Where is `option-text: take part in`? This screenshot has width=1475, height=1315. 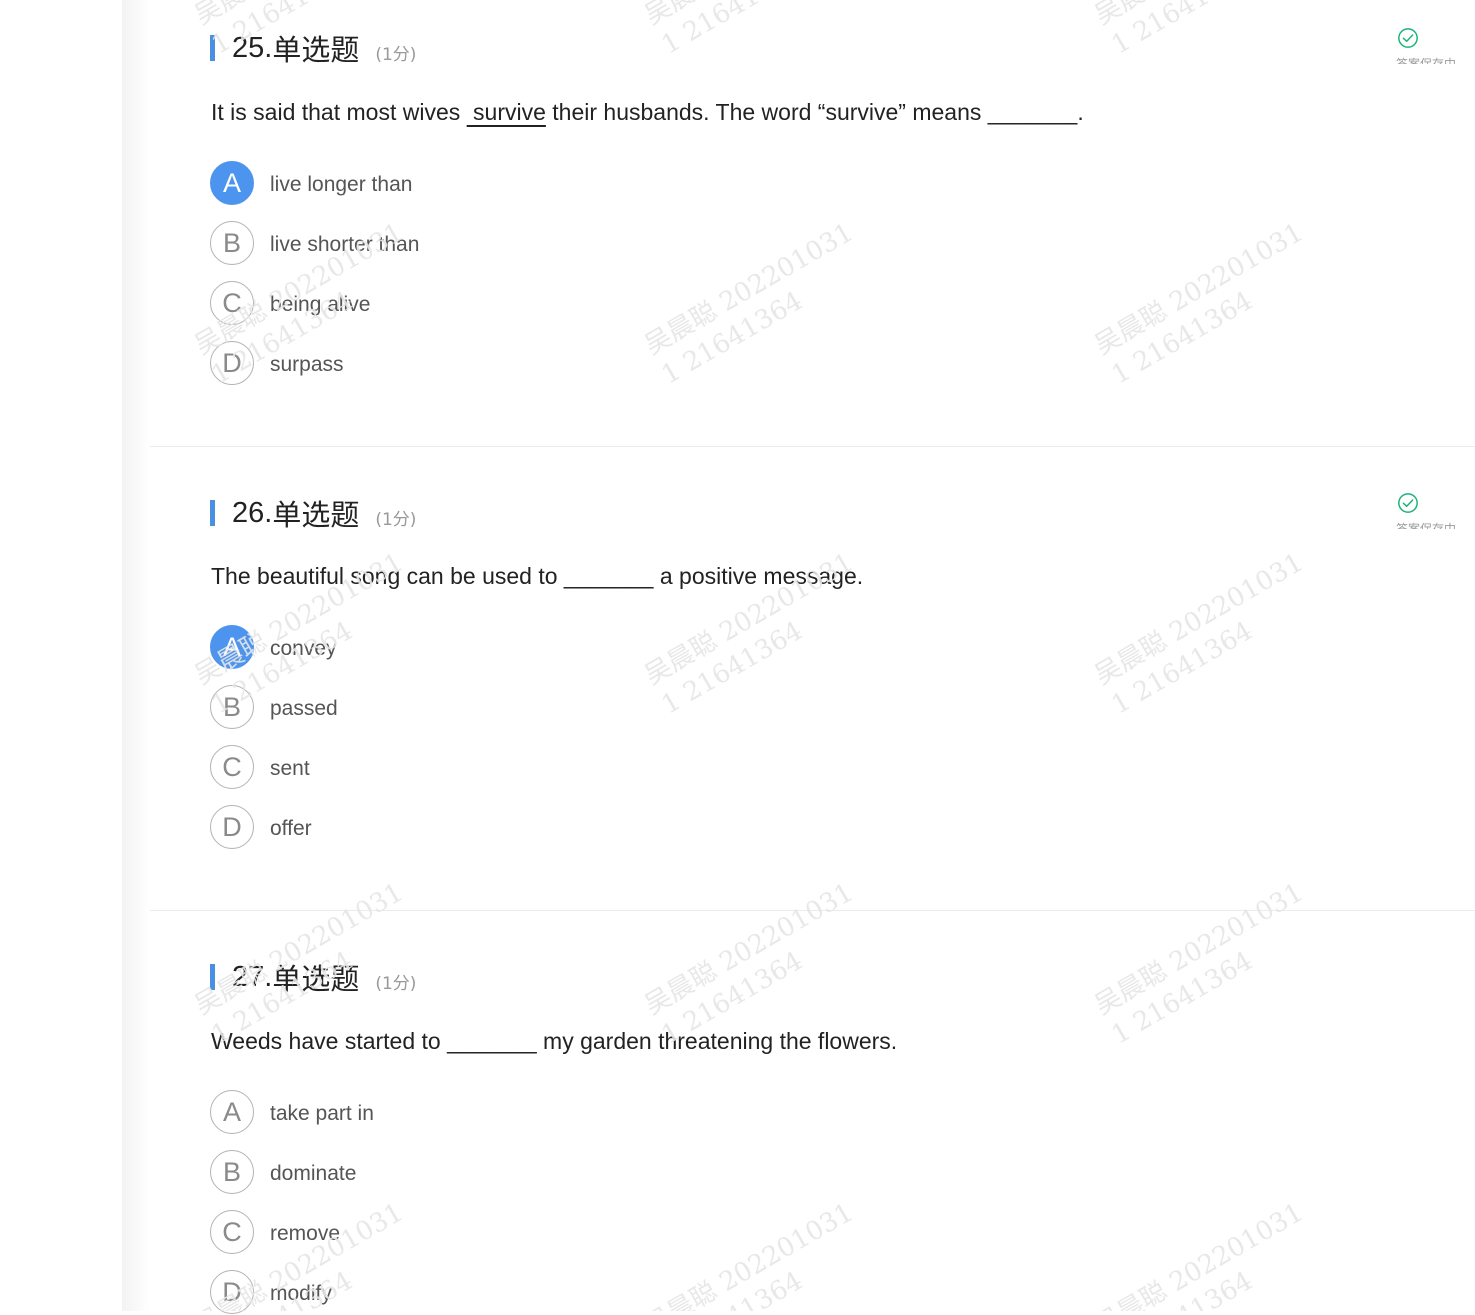
option-text: take part in is located at coordinates (322, 1113).